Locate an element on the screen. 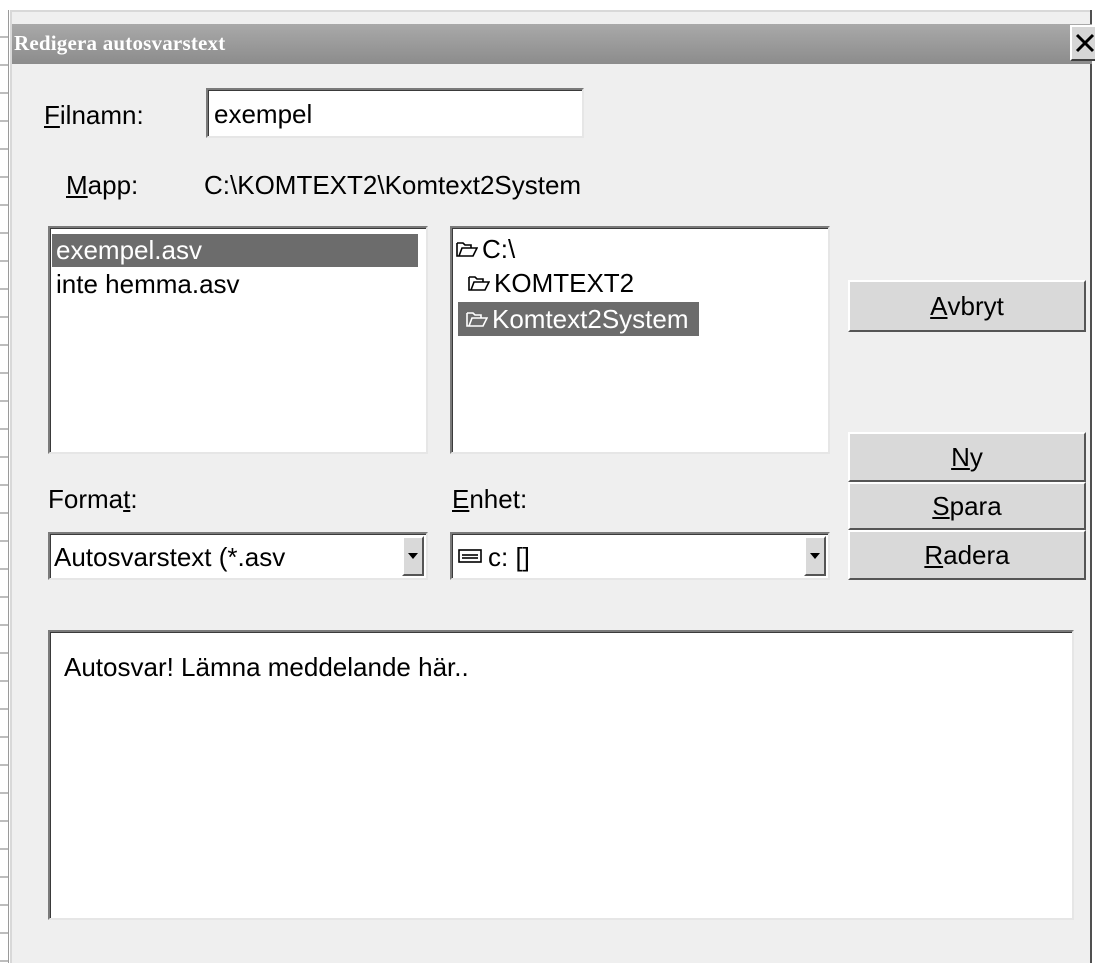 The image size is (1095, 963). tree-item-komtext2: KOMTEXT2 is located at coordinates (551, 283).